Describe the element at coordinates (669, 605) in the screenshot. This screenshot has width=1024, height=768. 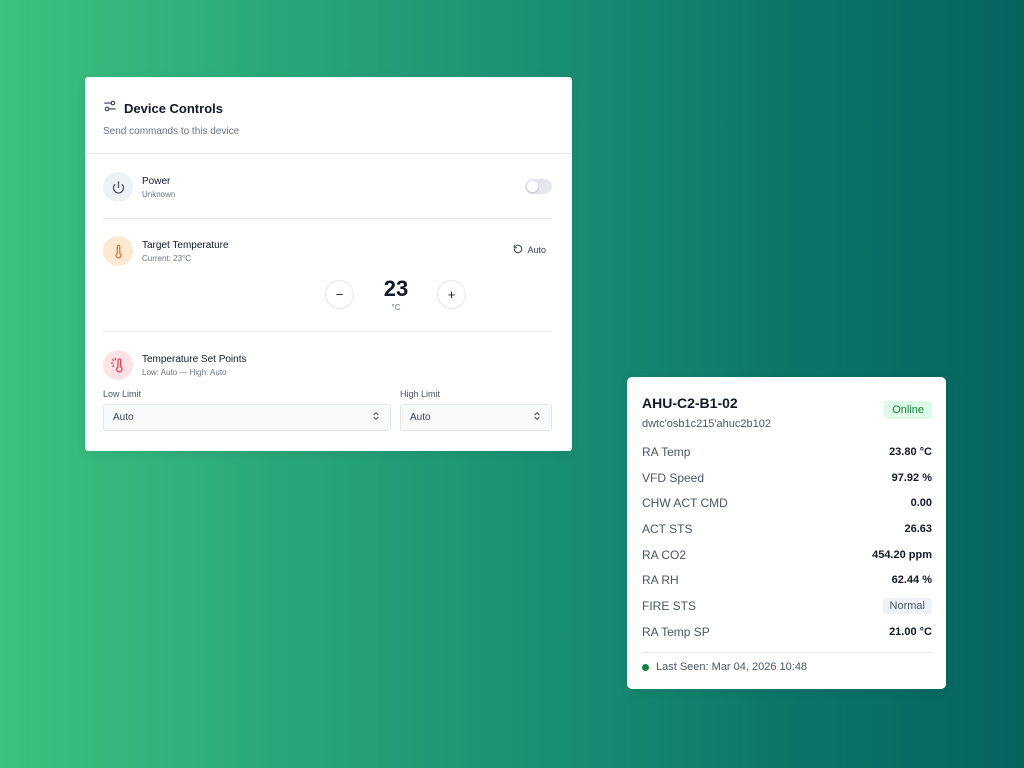
I see `metric-label: FIRE STS` at that location.